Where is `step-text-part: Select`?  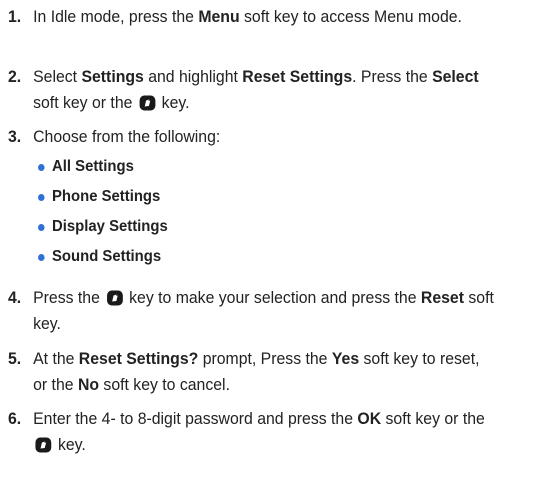
step-text-part: Select is located at coordinates (57, 76).